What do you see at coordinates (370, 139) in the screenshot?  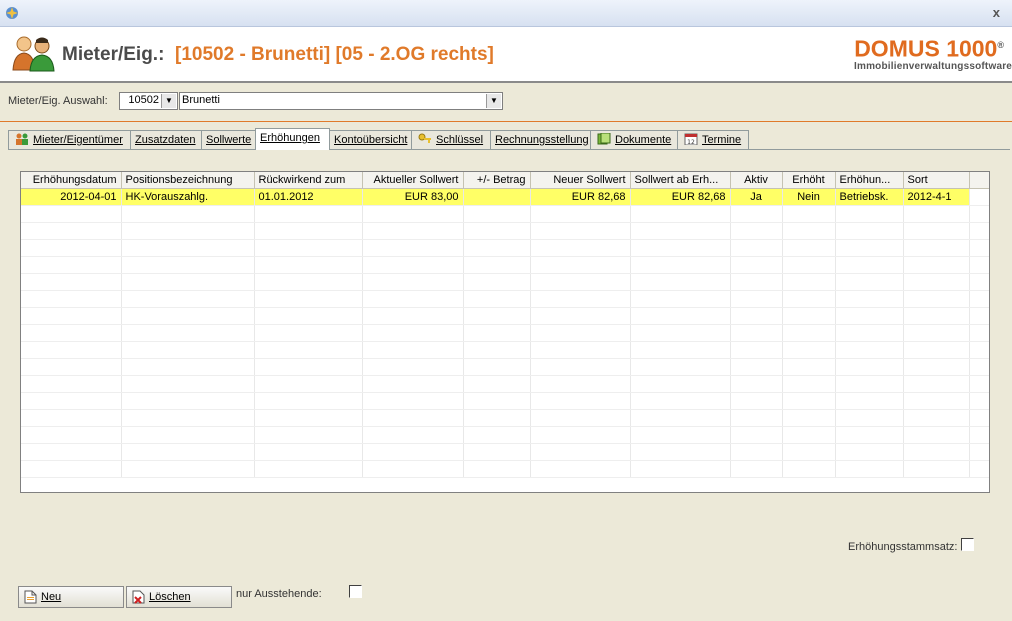 I see `tab-kontouebersicht: Kontoübersicht` at bounding box center [370, 139].